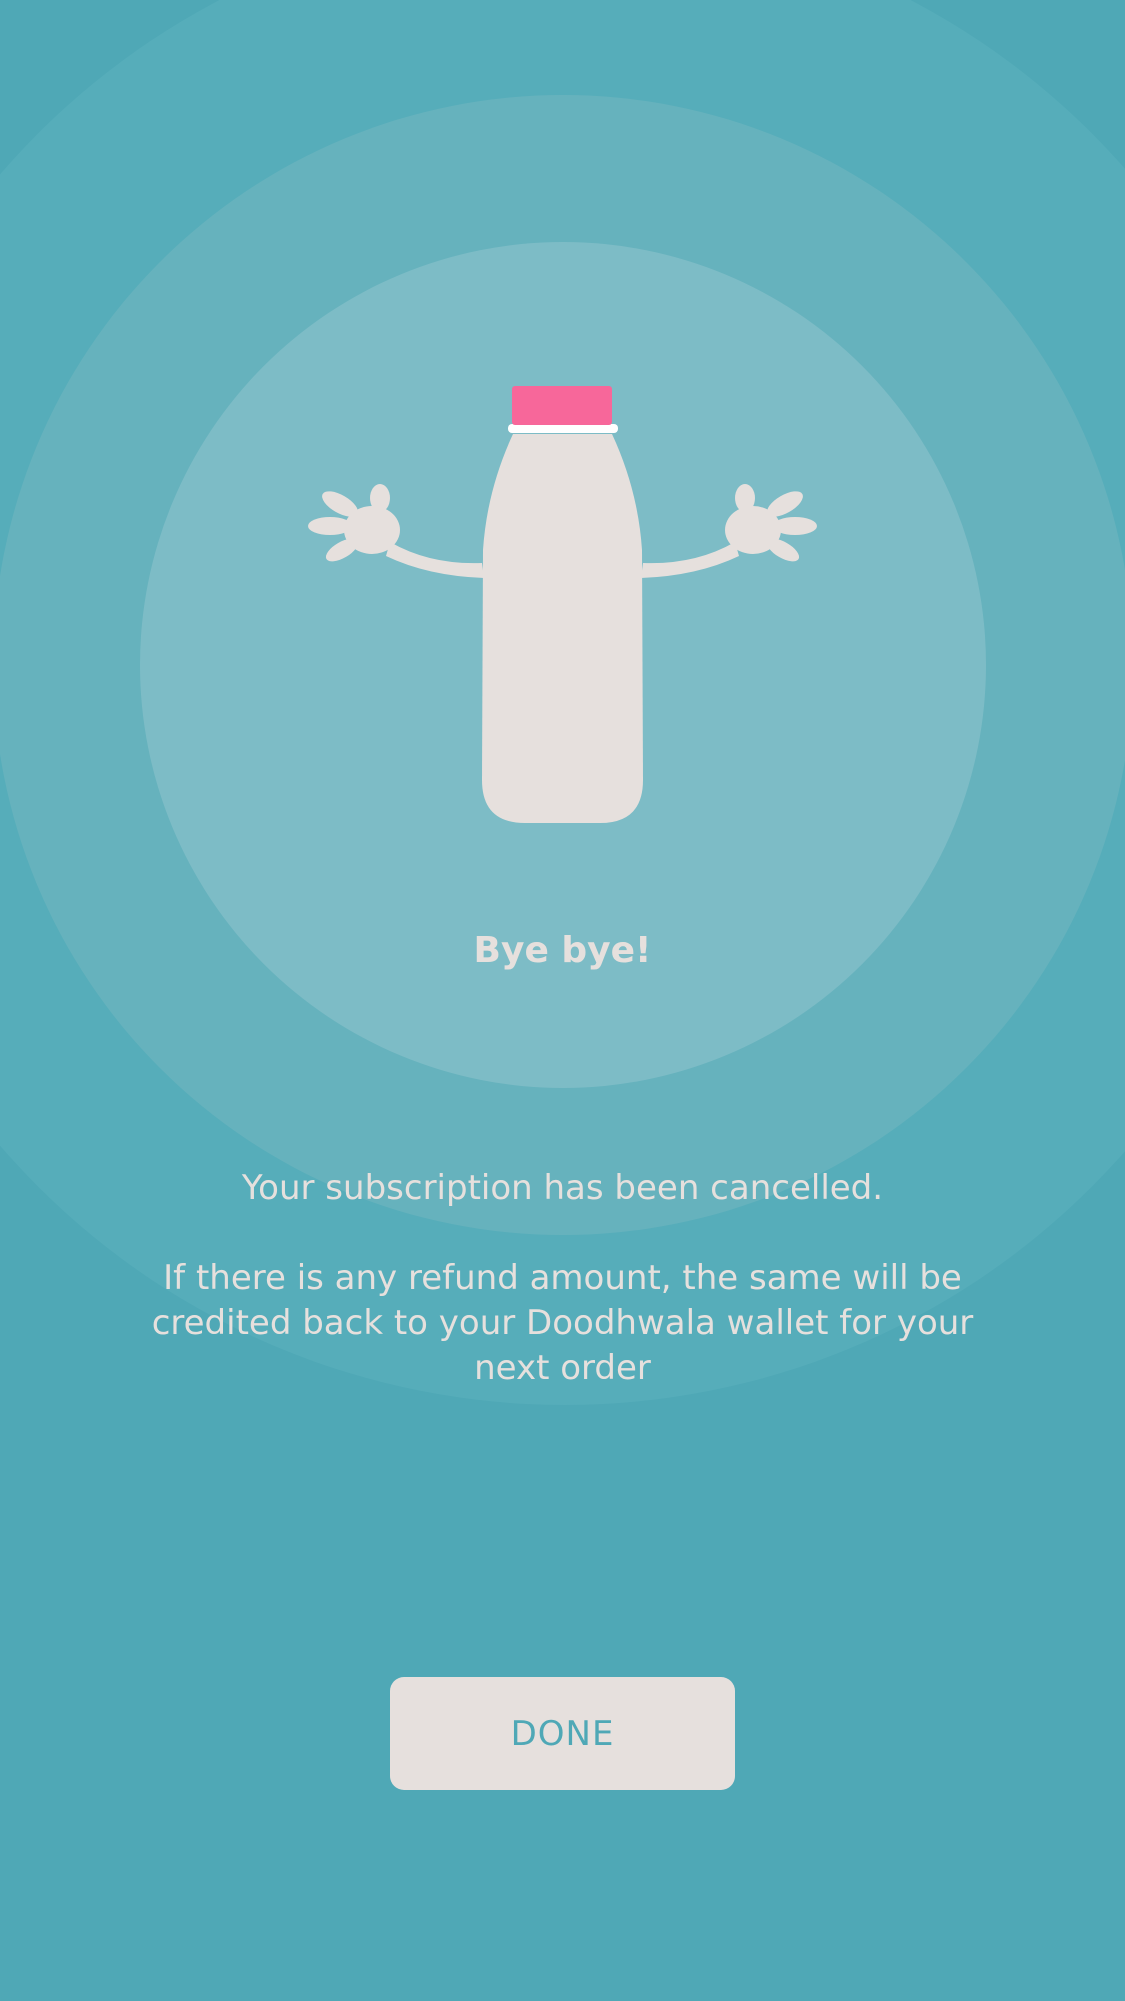 This screenshot has height=2001, width=1125. I want to click on right-hand, so click(771, 523).